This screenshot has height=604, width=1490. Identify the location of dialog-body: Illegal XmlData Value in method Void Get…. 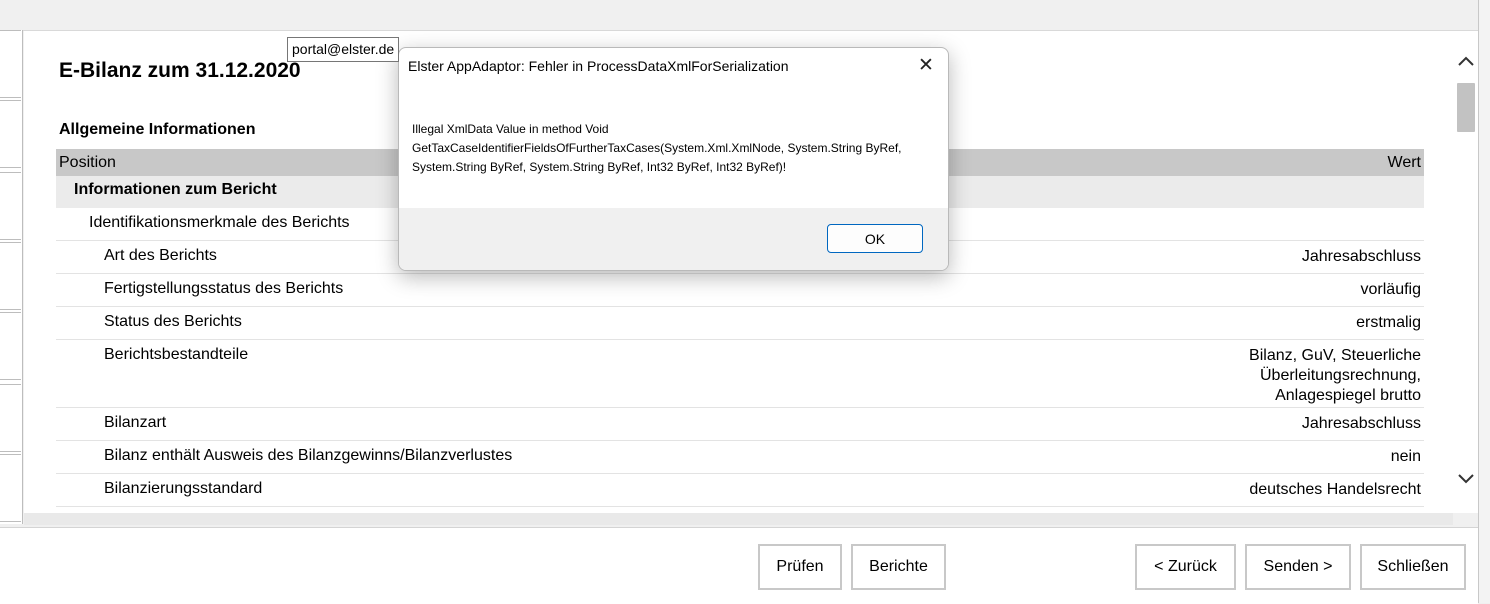
(673, 146).